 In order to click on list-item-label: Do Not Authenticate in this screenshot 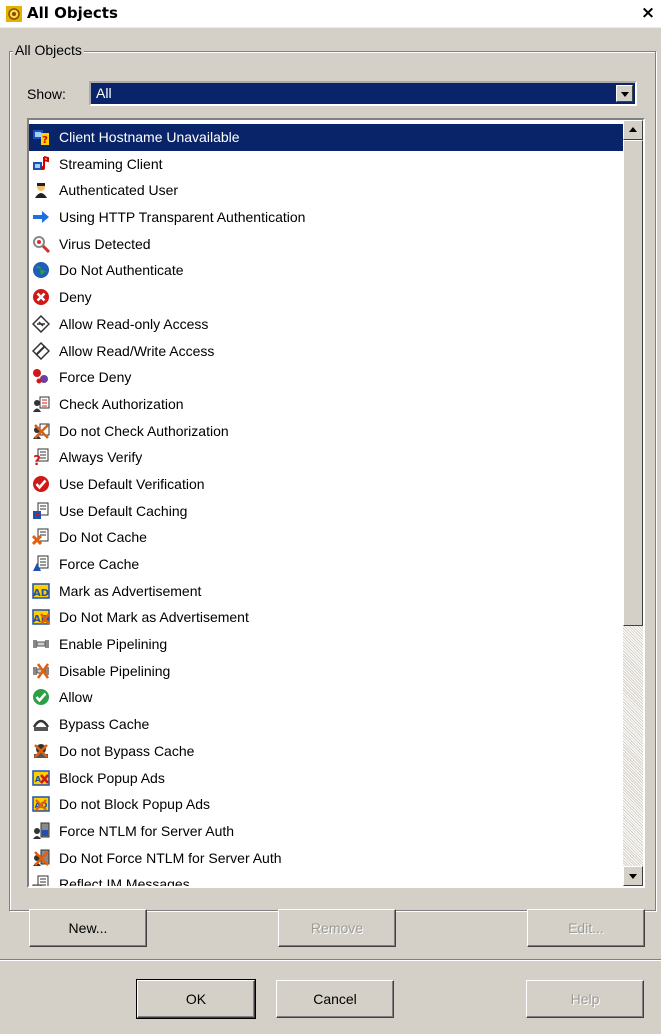, I will do `click(121, 270)`.